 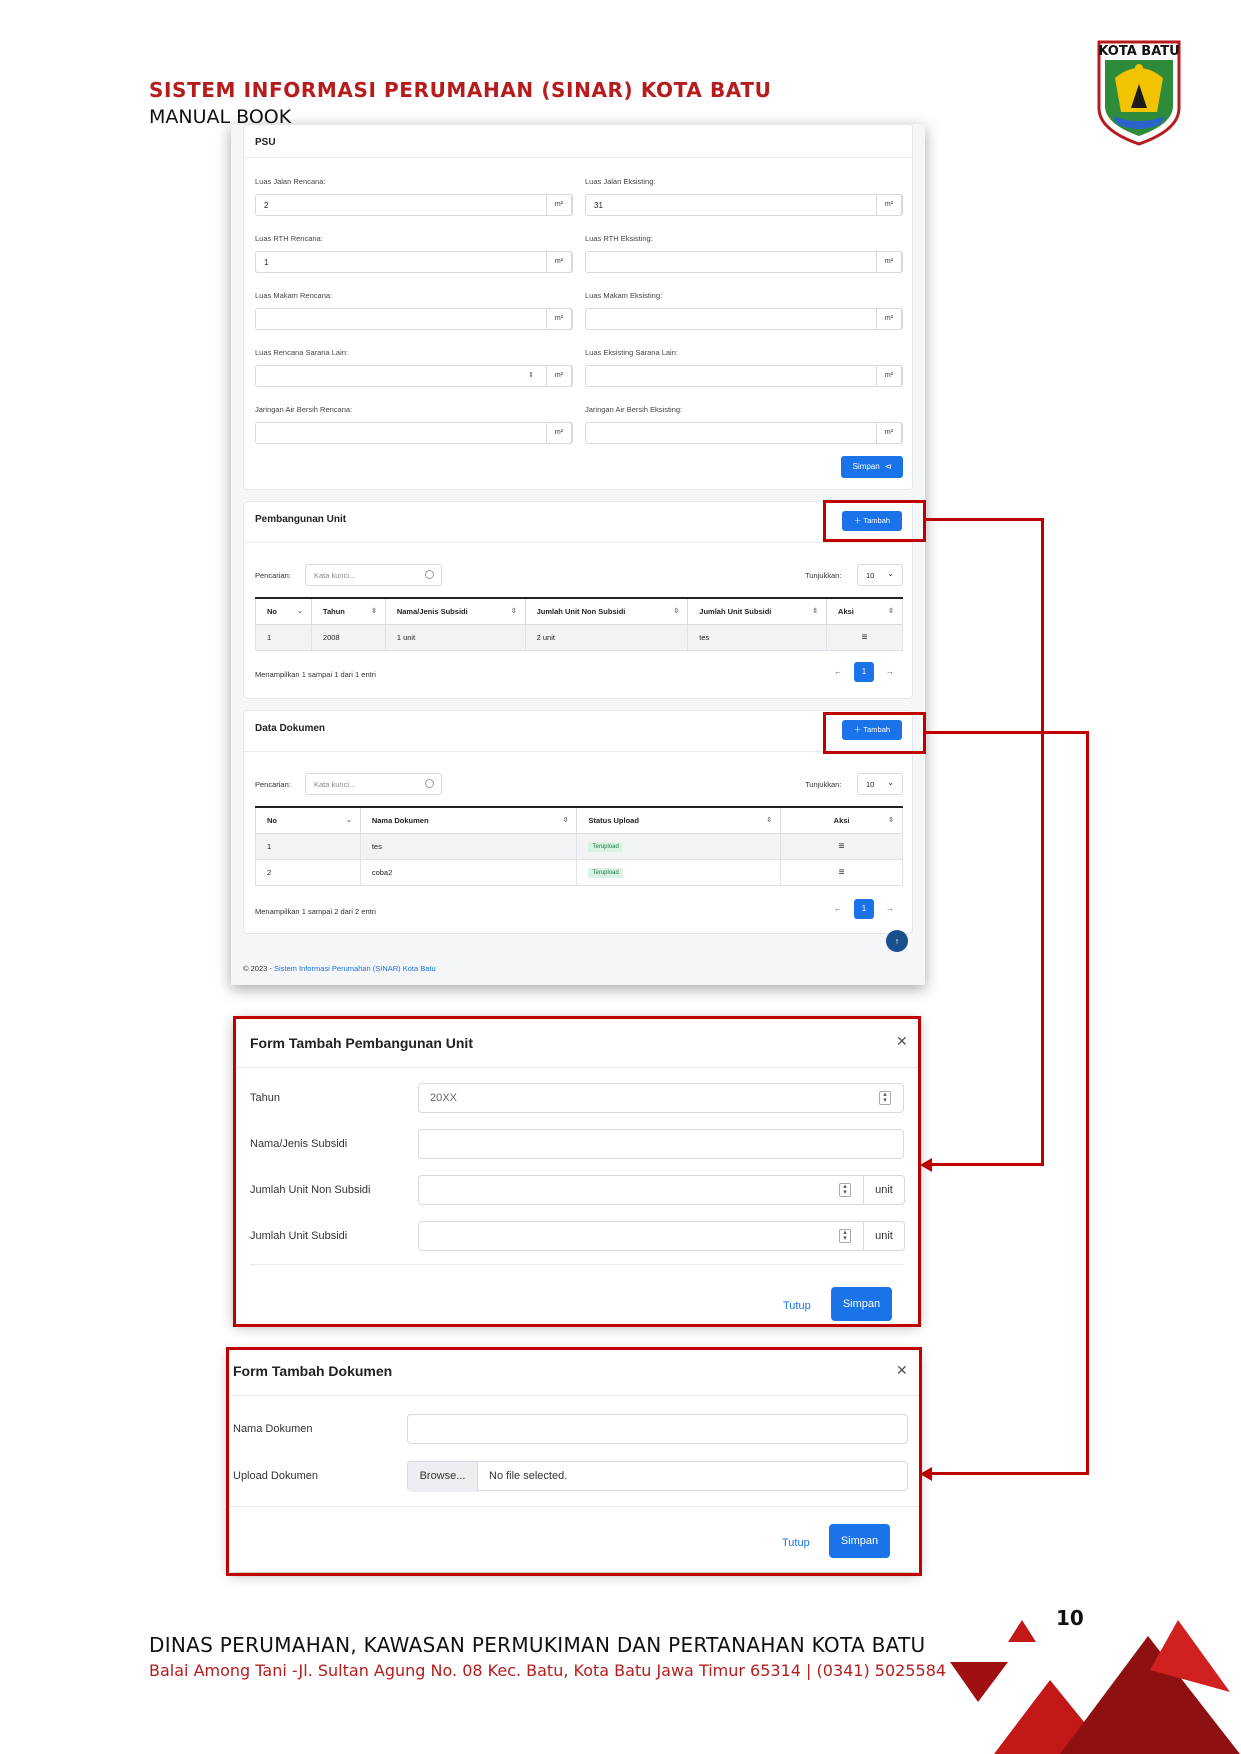 I want to click on field-label: Luas Makam Rencana:, so click(x=294, y=295).